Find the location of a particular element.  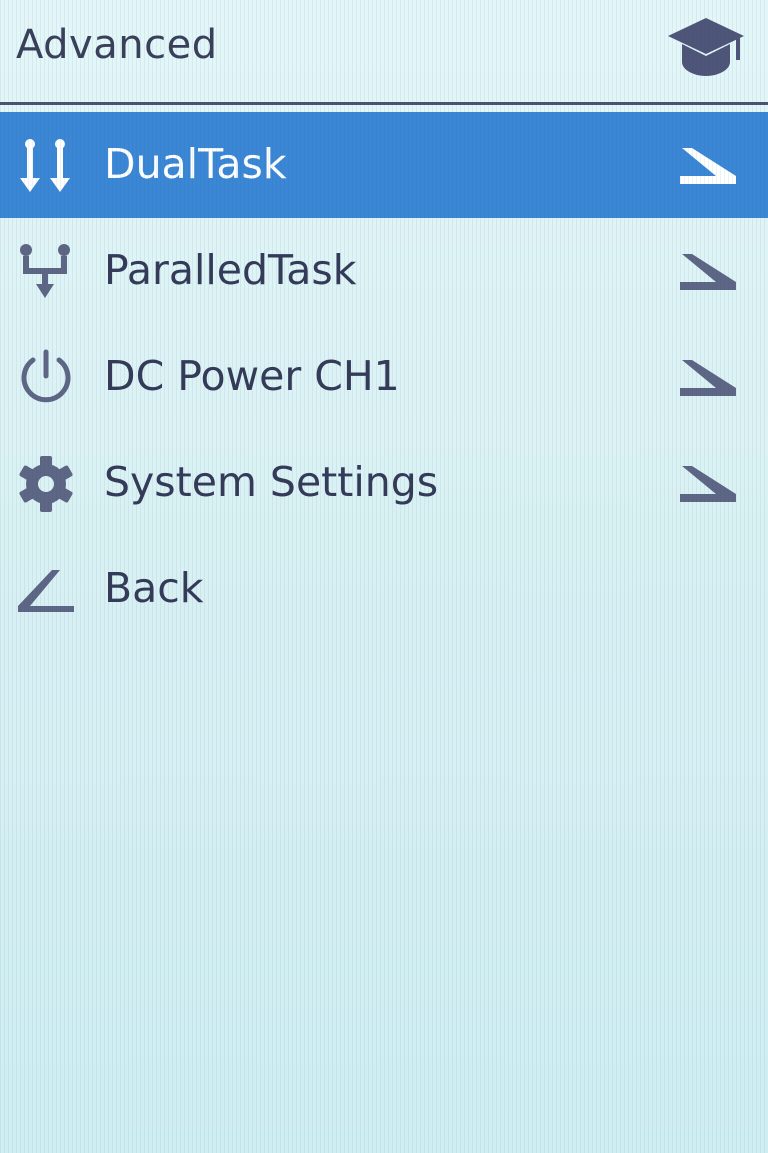

page-title: Advanced is located at coordinates (117, 45).